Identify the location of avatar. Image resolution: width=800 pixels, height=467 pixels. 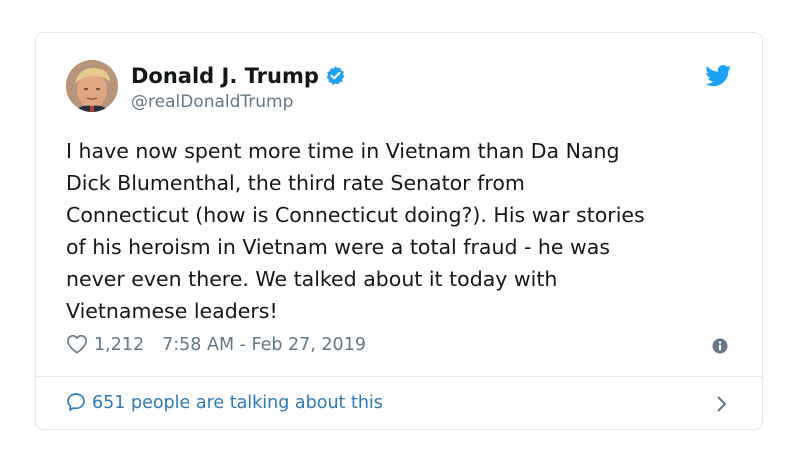
(92, 86).